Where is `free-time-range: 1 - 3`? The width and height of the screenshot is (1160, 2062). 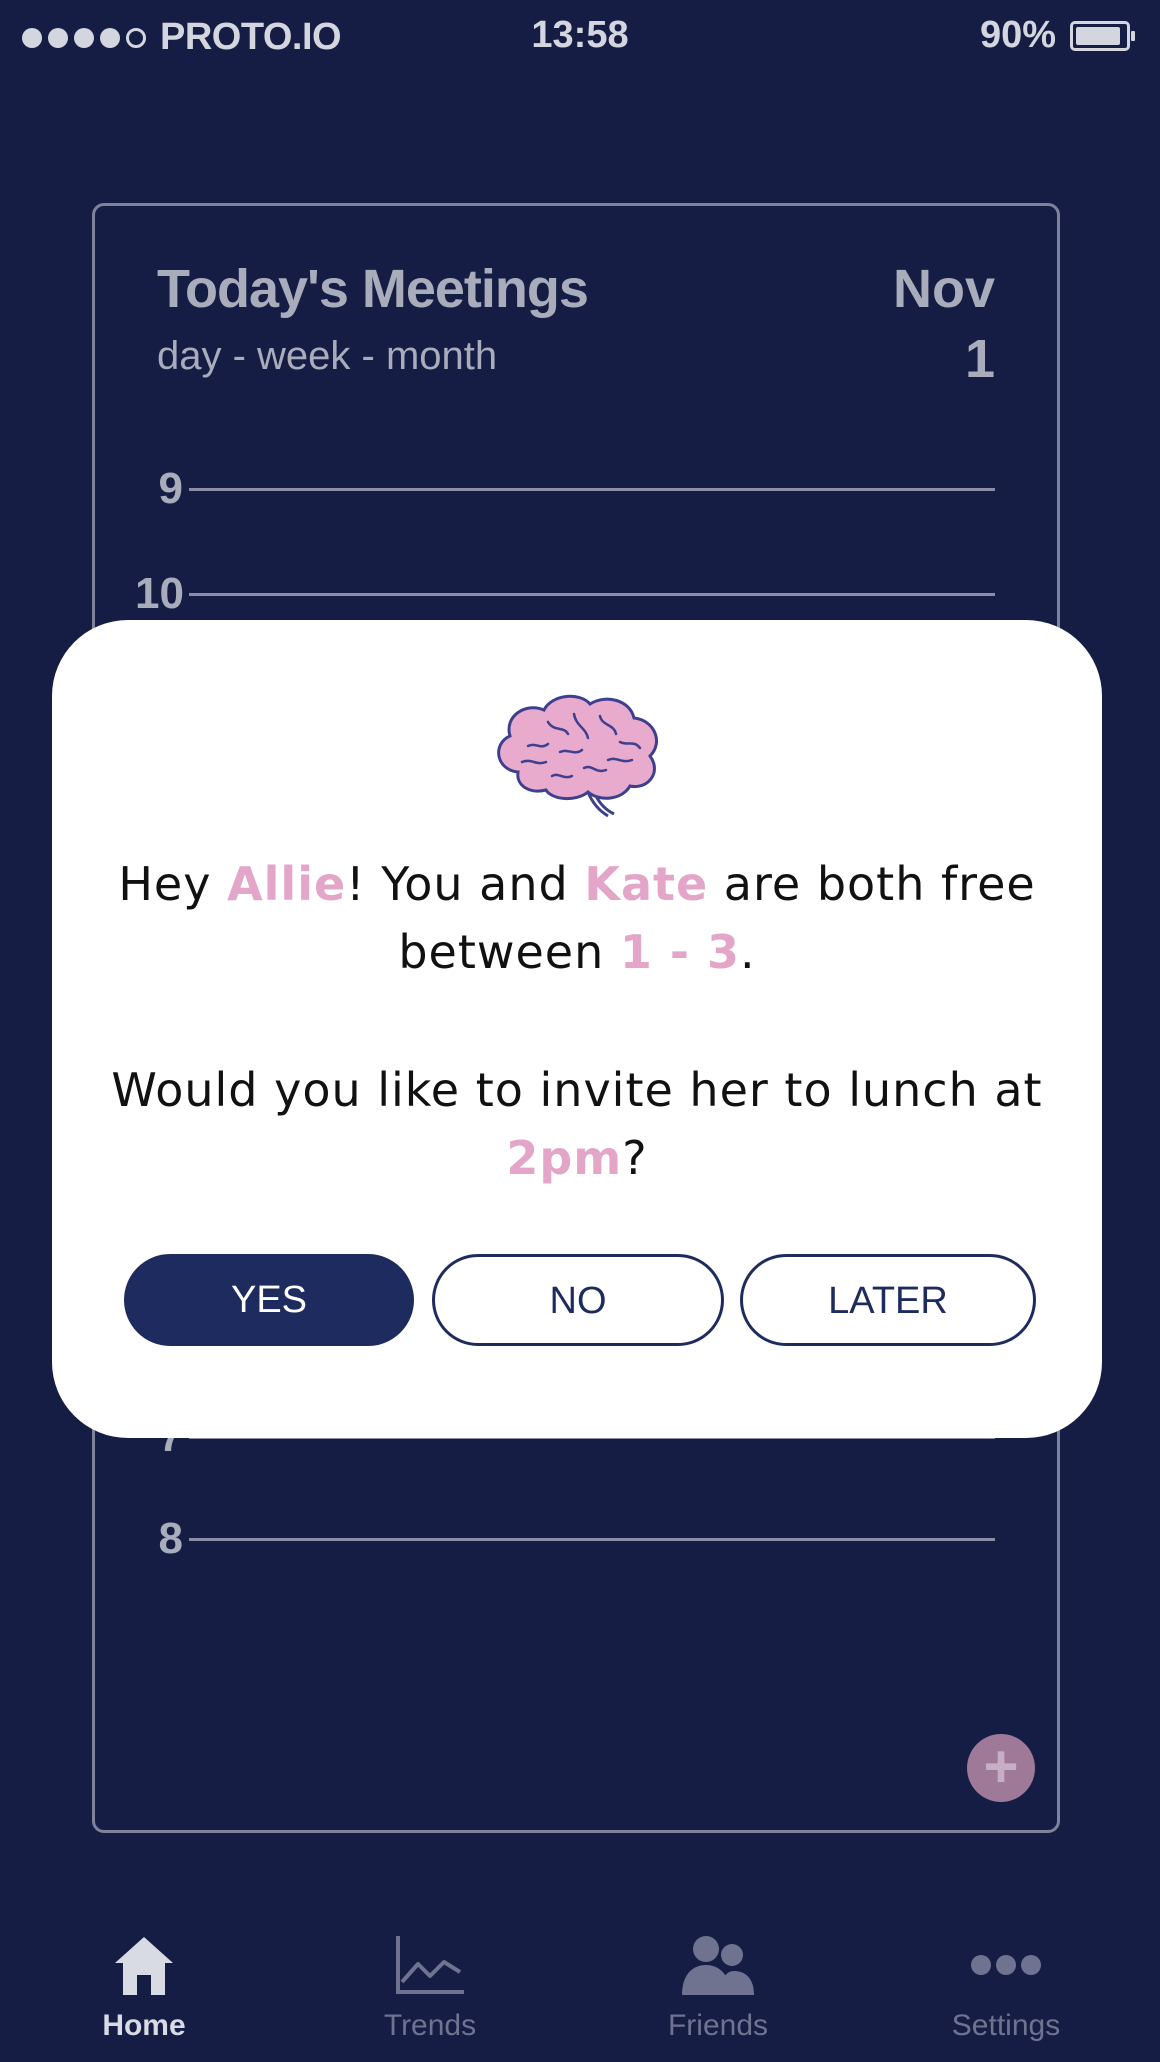
free-time-range: 1 - 3 is located at coordinates (680, 952).